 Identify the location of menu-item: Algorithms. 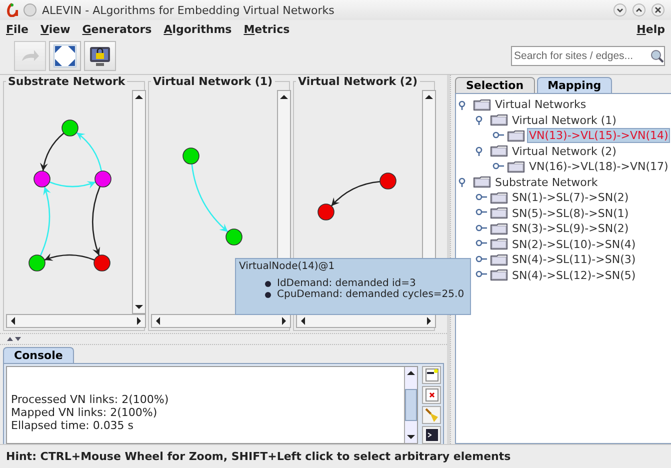
(198, 29).